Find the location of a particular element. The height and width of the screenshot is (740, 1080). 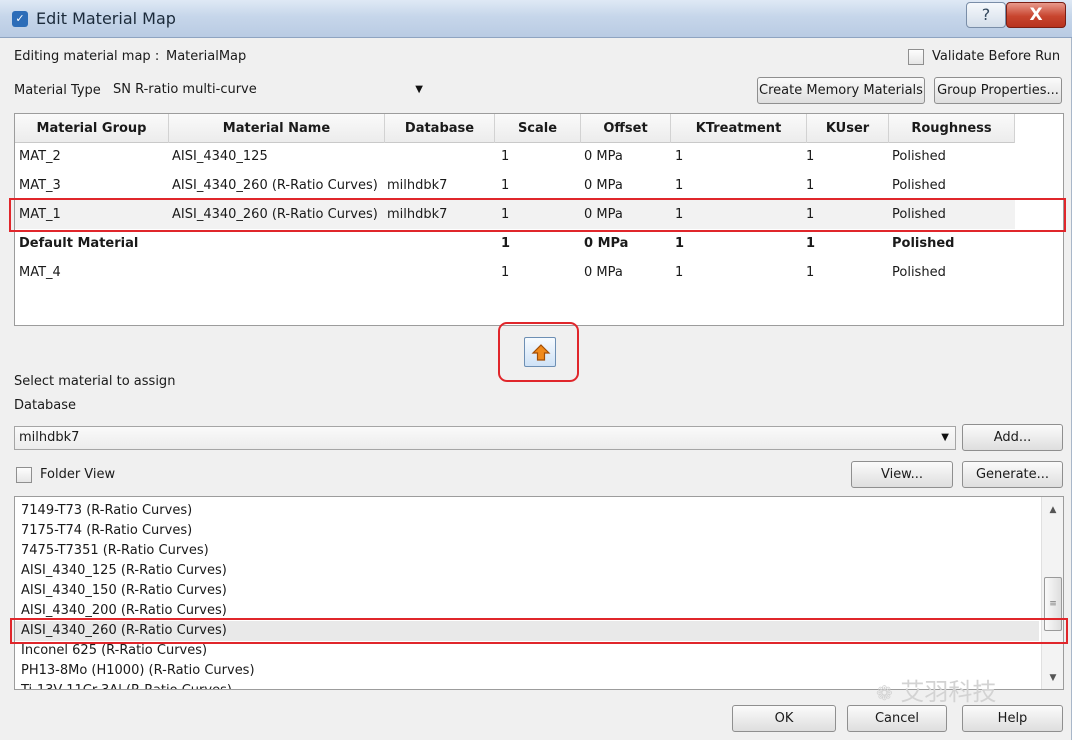

help-button: Help is located at coordinates (1012, 718).